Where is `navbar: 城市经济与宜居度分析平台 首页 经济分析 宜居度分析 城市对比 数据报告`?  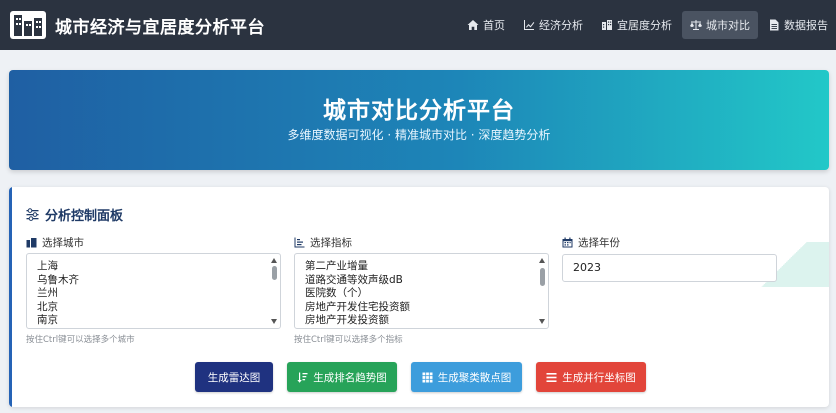 navbar: 城市经济与宜居度分析平台 首页 经济分析 宜居度分析 城市对比 数据报告 is located at coordinates (418, 25).